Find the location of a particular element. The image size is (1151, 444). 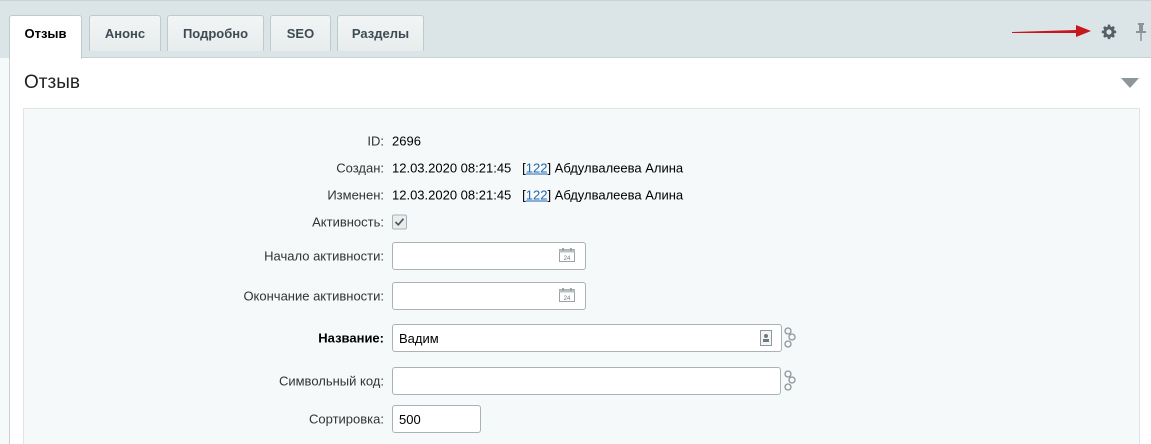

row-active-from: Начало активности: 24 is located at coordinates (582, 256).